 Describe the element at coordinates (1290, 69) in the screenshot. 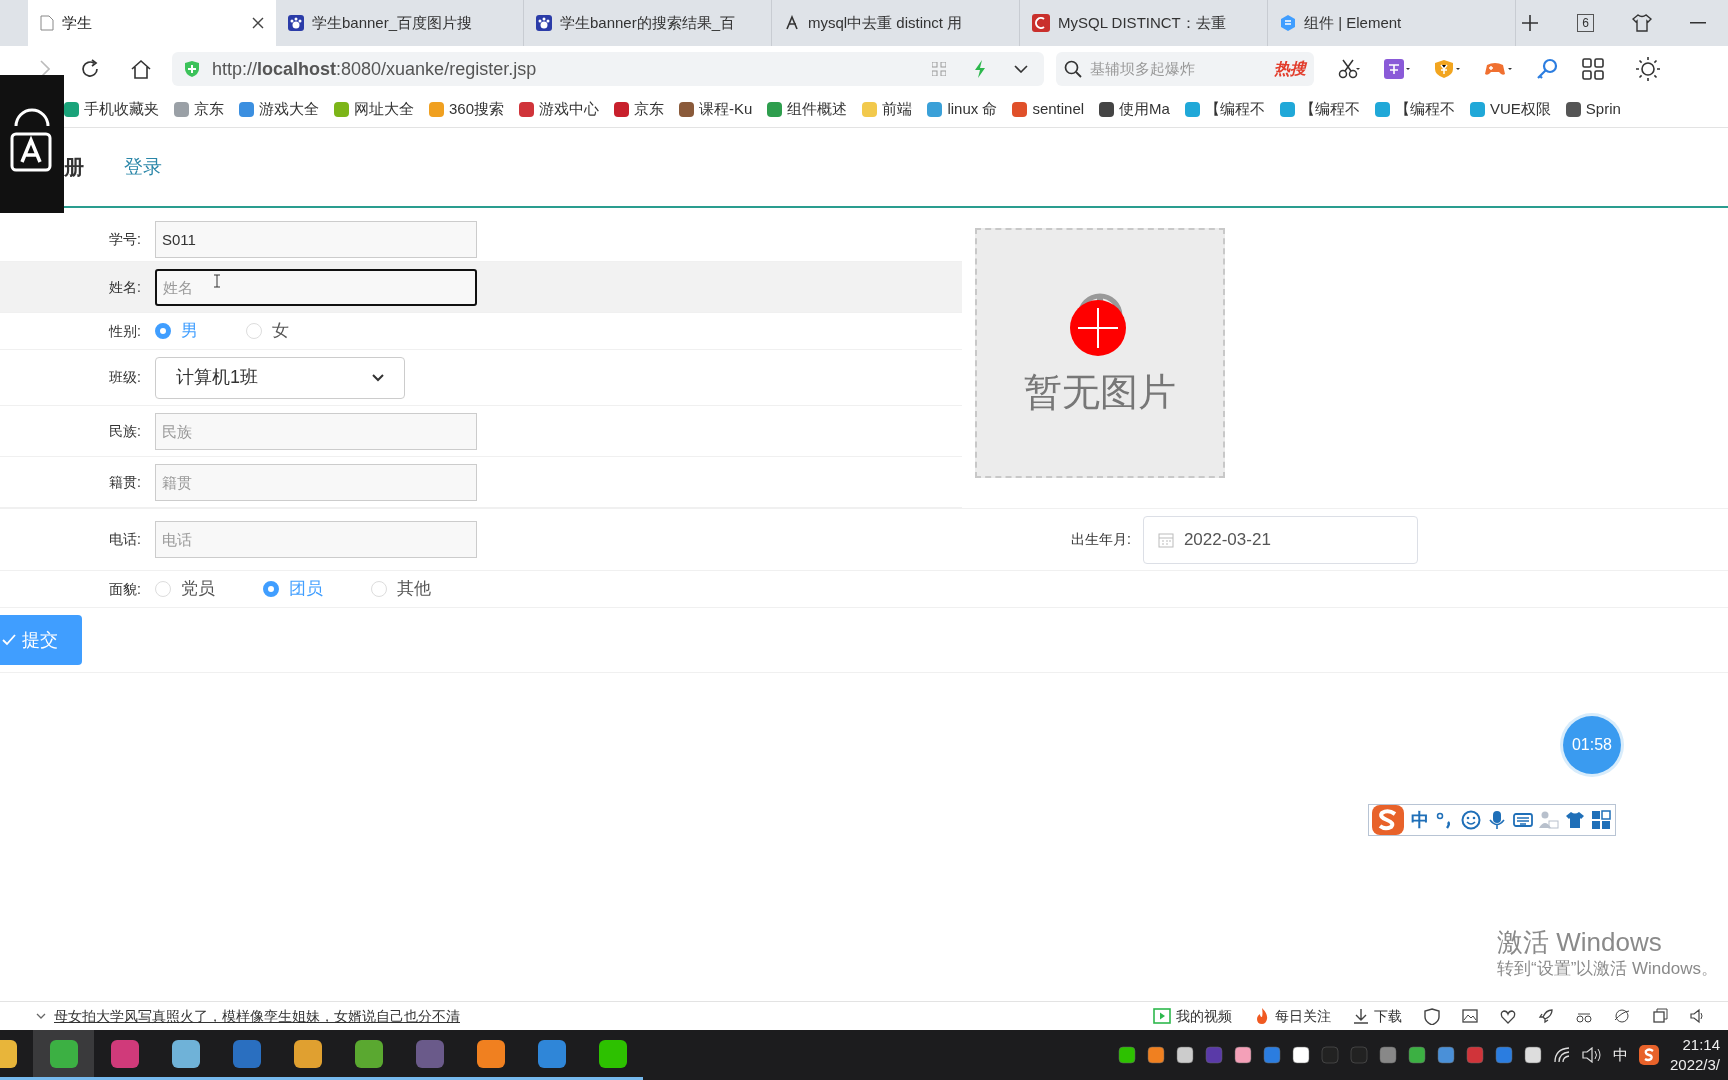

I see `hot-search-label: 热搜` at that location.